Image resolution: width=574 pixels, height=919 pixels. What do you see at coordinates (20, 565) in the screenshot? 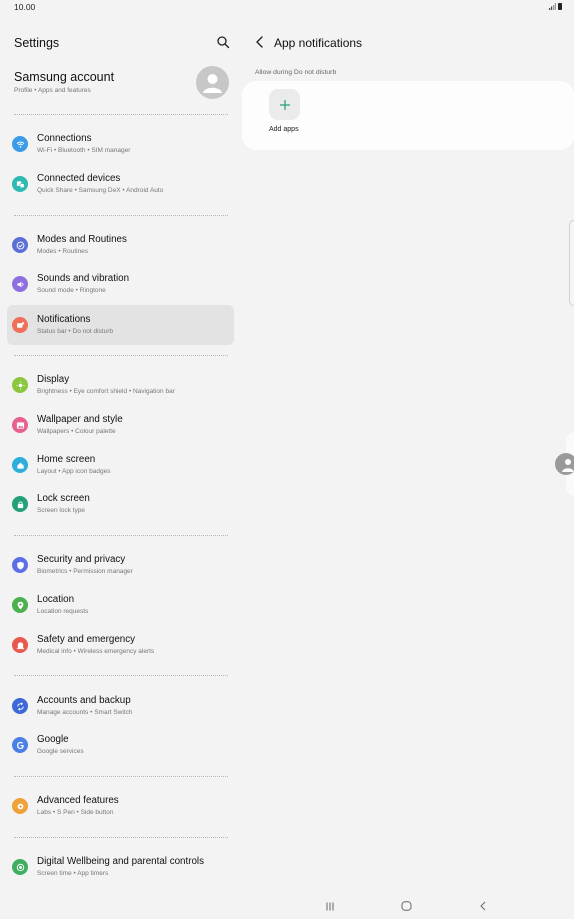
I see `shield-icon` at bounding box center [20, 565].